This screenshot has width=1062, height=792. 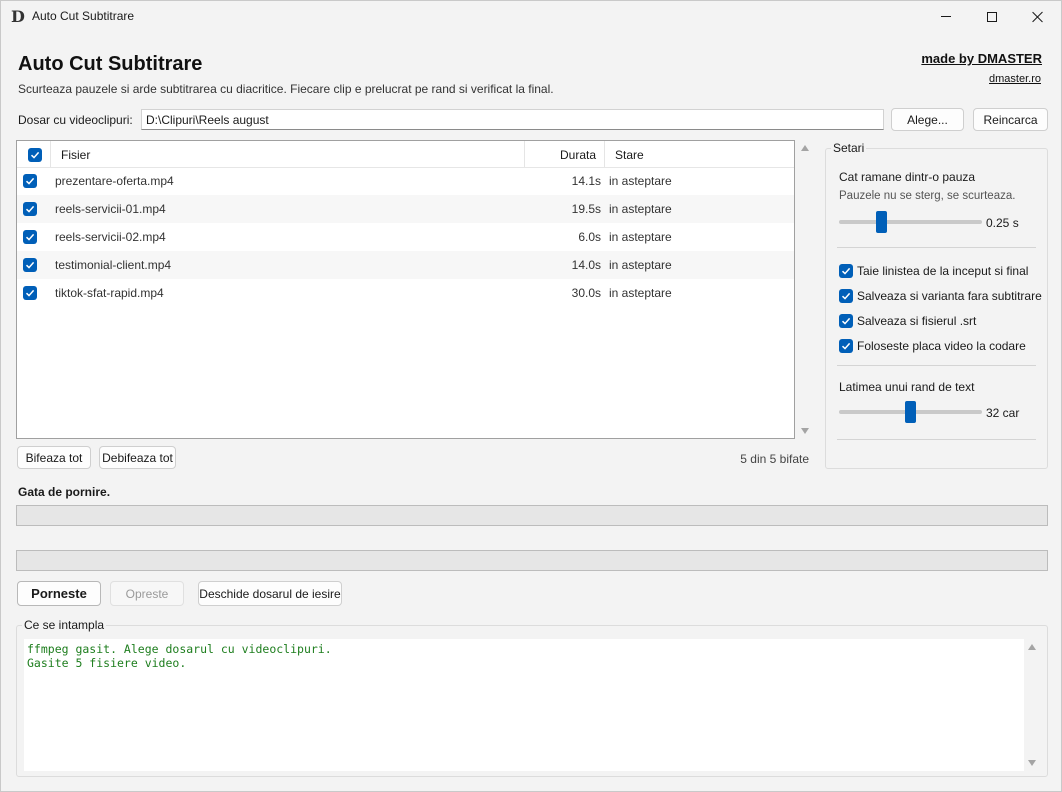 I want to click on option-label: Salveaza si fisierul .srt, so click(x=916, y=321).